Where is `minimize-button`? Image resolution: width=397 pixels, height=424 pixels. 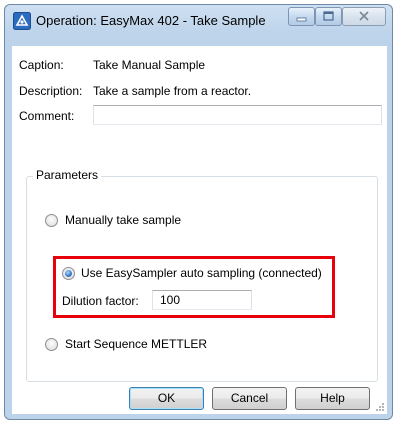 minimize-button is located at coordinates (301, 16).